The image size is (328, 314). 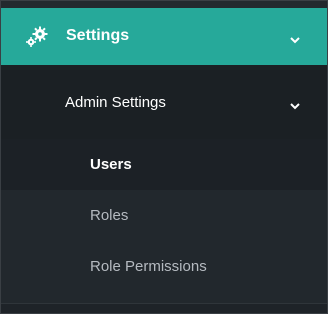 What do you see at coordinates (98, 35) in the screenshot?
I see `settings-label: Settings` at bounding box center [98, 35].